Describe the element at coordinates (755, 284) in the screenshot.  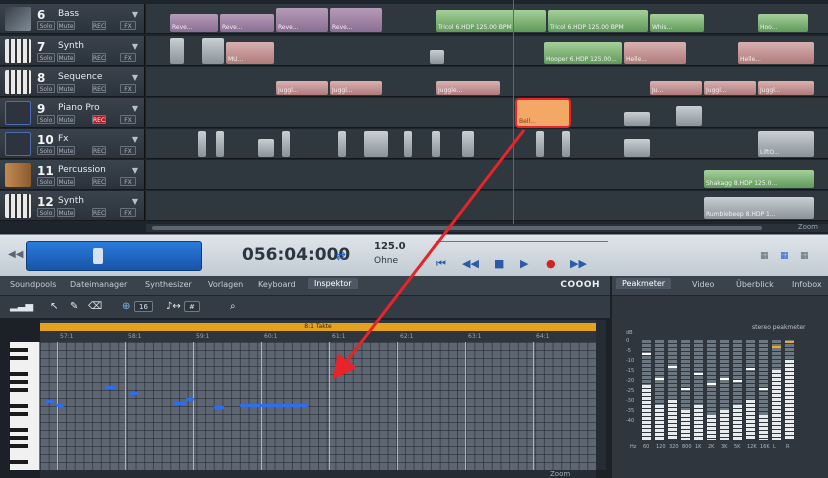
I see `tab-ueberblick: Überblick` at that location.